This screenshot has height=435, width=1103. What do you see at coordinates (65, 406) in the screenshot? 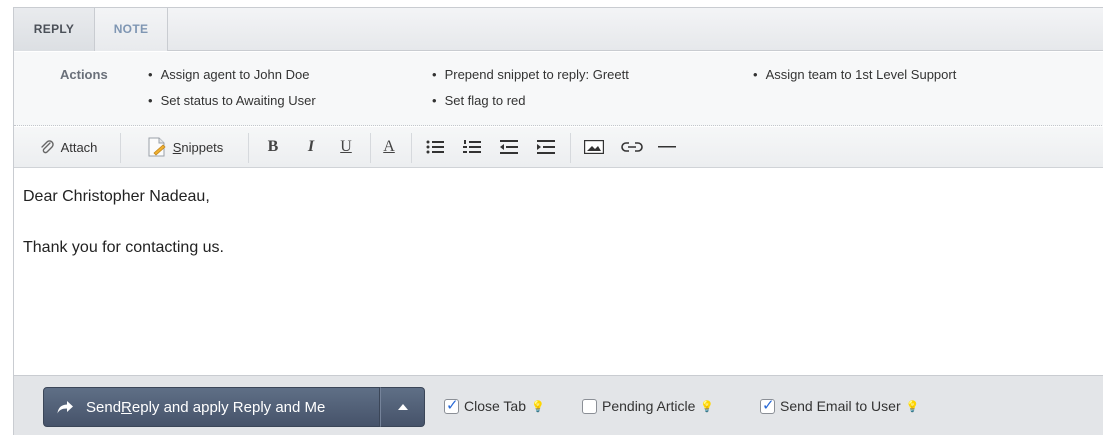
I see `reply-arrow-icon` at bounding box center [65, 406].